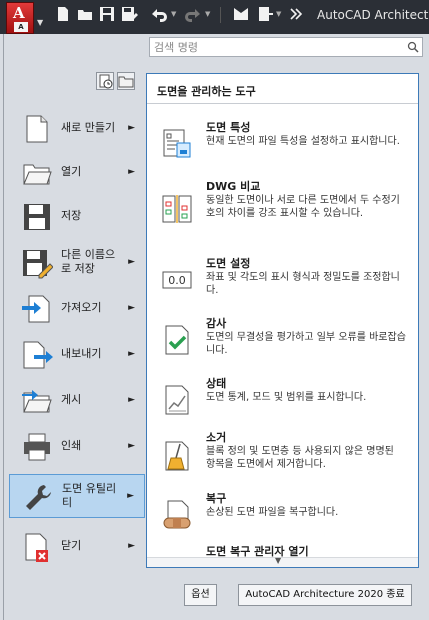 The image size is (429, 620). Describe the element at coordinates (265, 14) in the screenshot. I see `sheet-icon` at that location.